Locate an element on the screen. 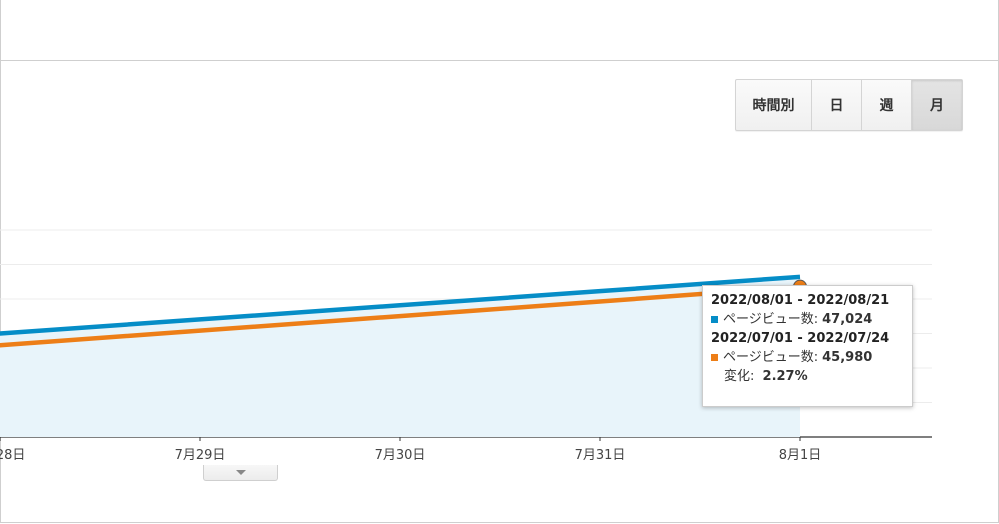  x-tick-label: 7月28日 is located at coordinates (12, 455).